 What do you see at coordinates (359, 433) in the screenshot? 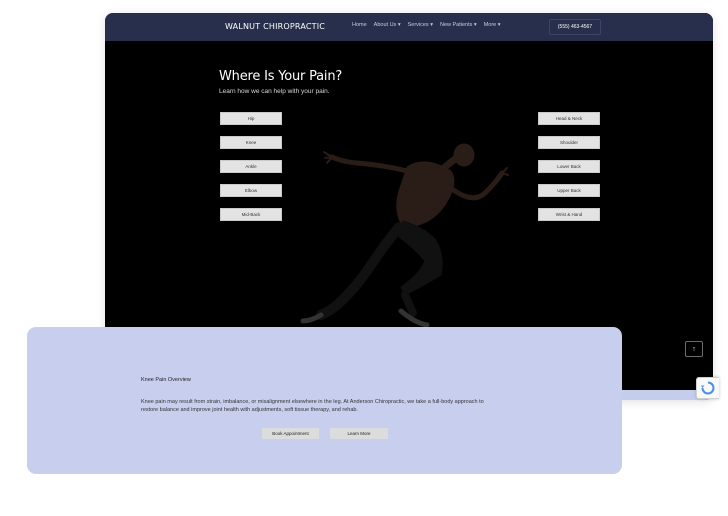
I see `learn-more-button: Learn More` at bounding box center [359, 433].